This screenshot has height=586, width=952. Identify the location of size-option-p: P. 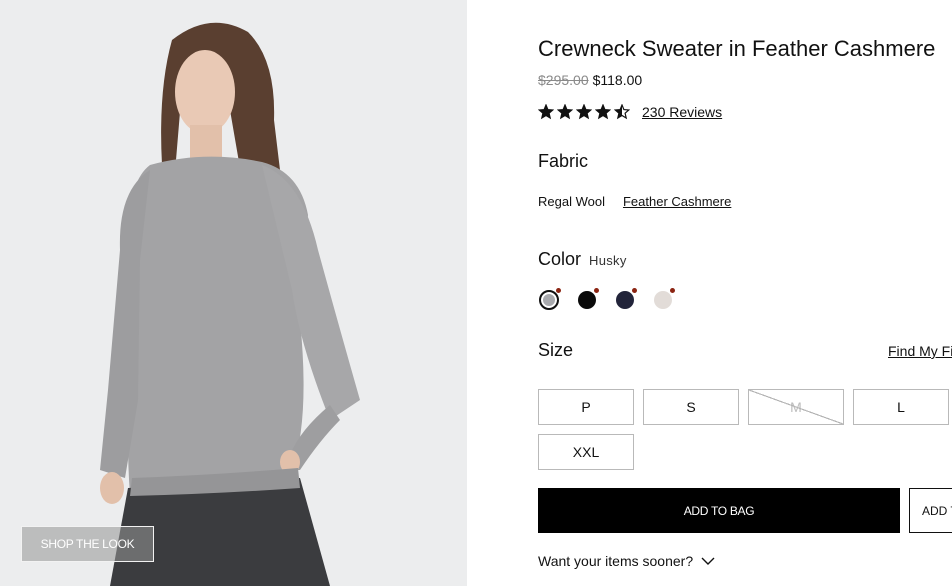
(586, 407).